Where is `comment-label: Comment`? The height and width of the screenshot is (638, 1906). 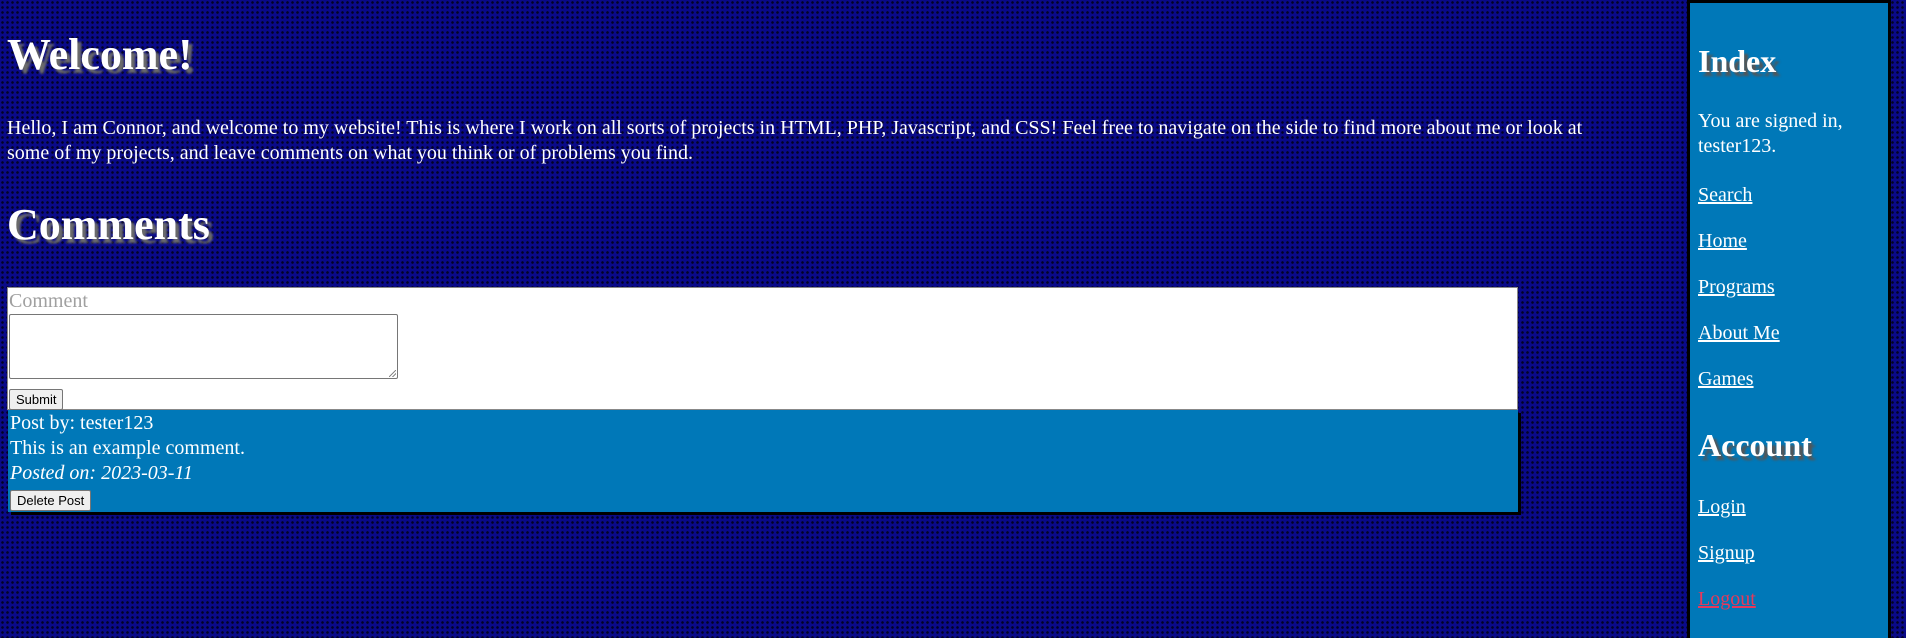 comment-label: Comment is located at coordinates (48, 301).